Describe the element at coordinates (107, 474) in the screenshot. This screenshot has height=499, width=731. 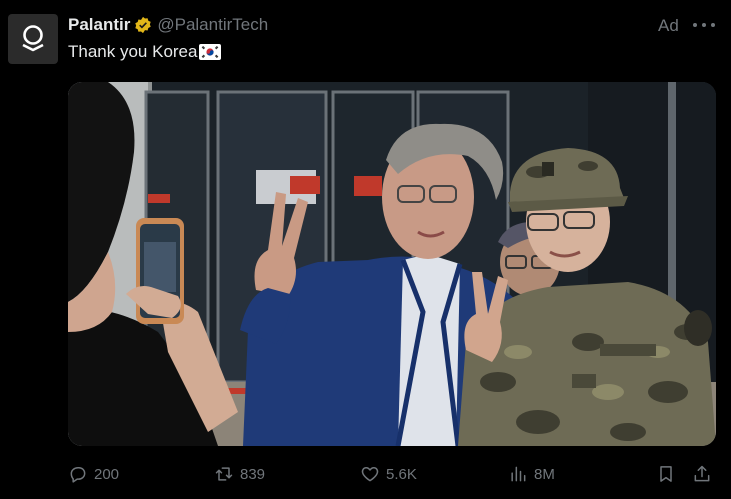
I see `reply-count: 200` at that location.